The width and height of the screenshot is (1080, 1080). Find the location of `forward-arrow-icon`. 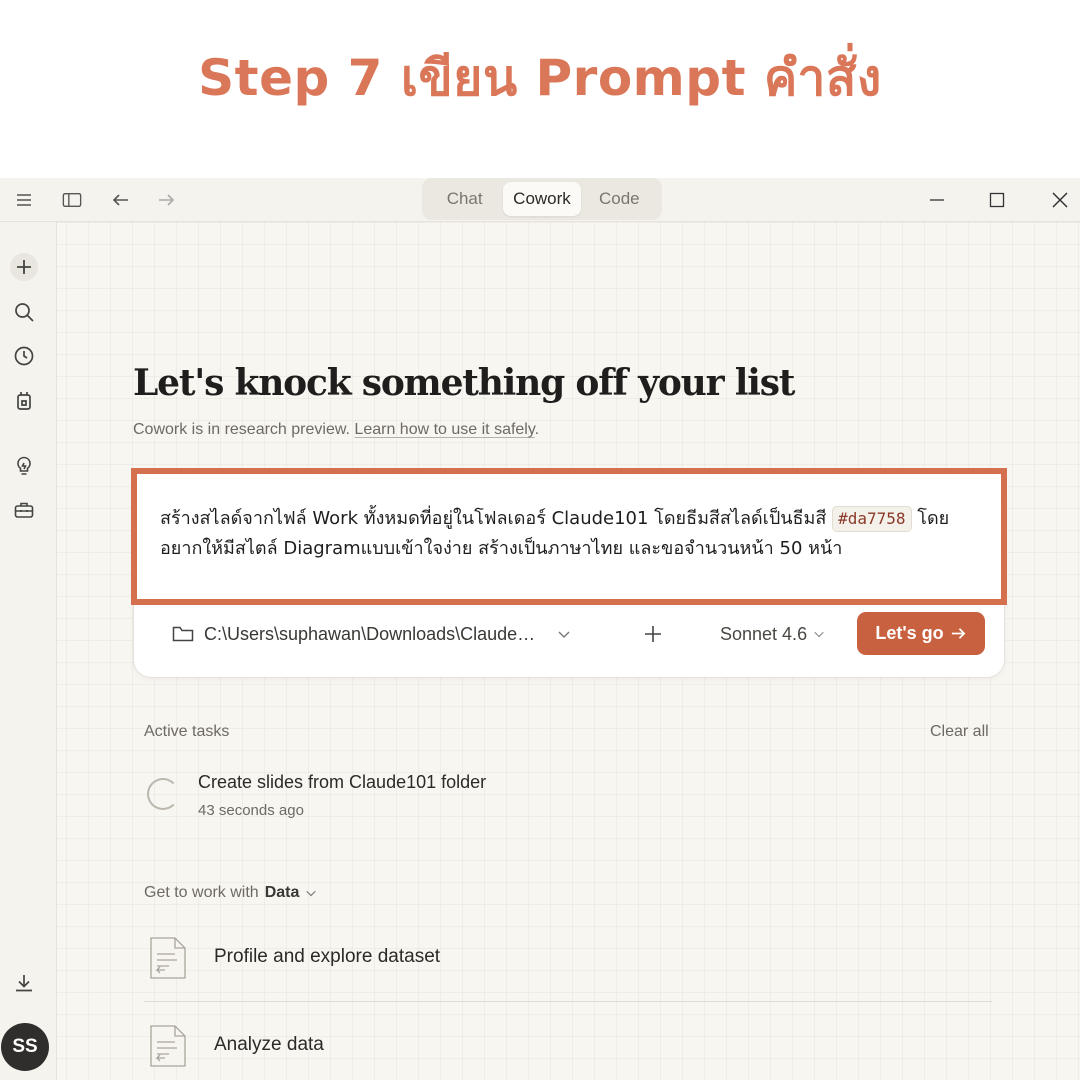

forward-arrow-icon is located at coordinates (166, 200).